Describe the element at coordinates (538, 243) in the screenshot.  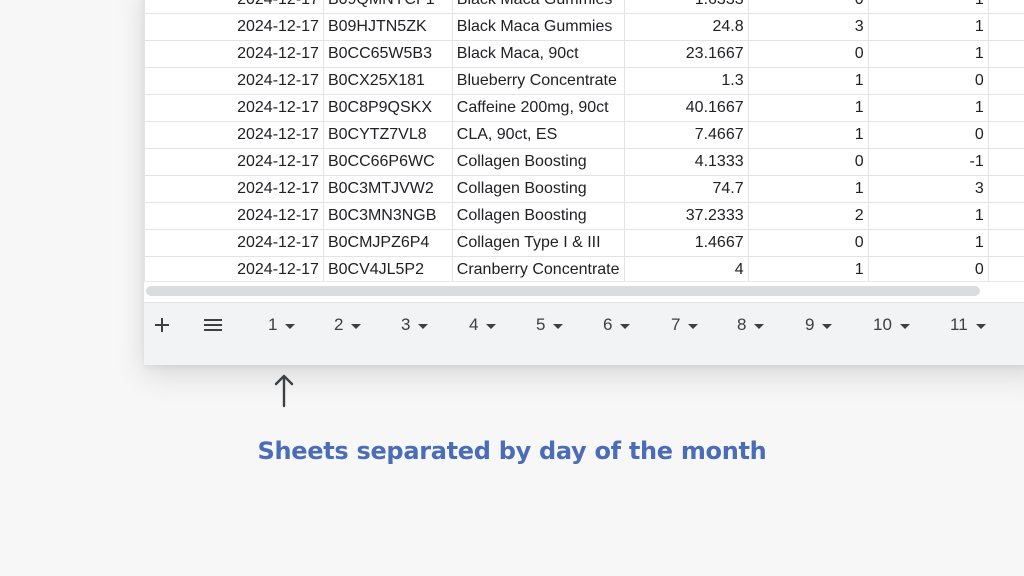
I see `product-name-cell: Collagen Type I & III` at that location.